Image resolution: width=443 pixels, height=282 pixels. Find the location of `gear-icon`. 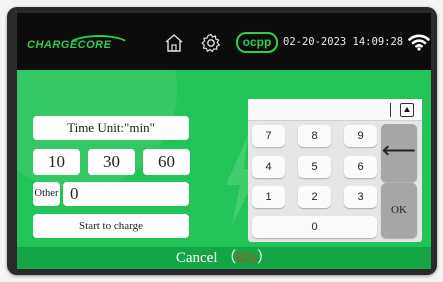

gear-icon is located at coordinates (211, 43).